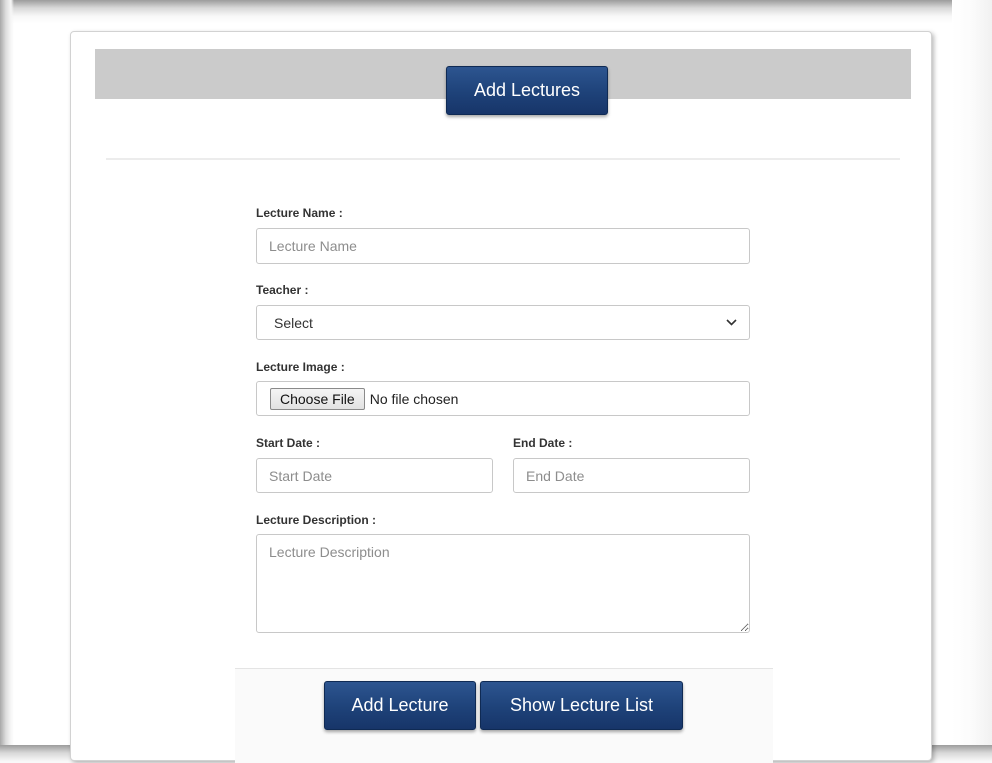  What do you see at coordinates (317, 398) in the screenshot?
I see `choose-file-button: Choose File` at bounding box center [317, 398].